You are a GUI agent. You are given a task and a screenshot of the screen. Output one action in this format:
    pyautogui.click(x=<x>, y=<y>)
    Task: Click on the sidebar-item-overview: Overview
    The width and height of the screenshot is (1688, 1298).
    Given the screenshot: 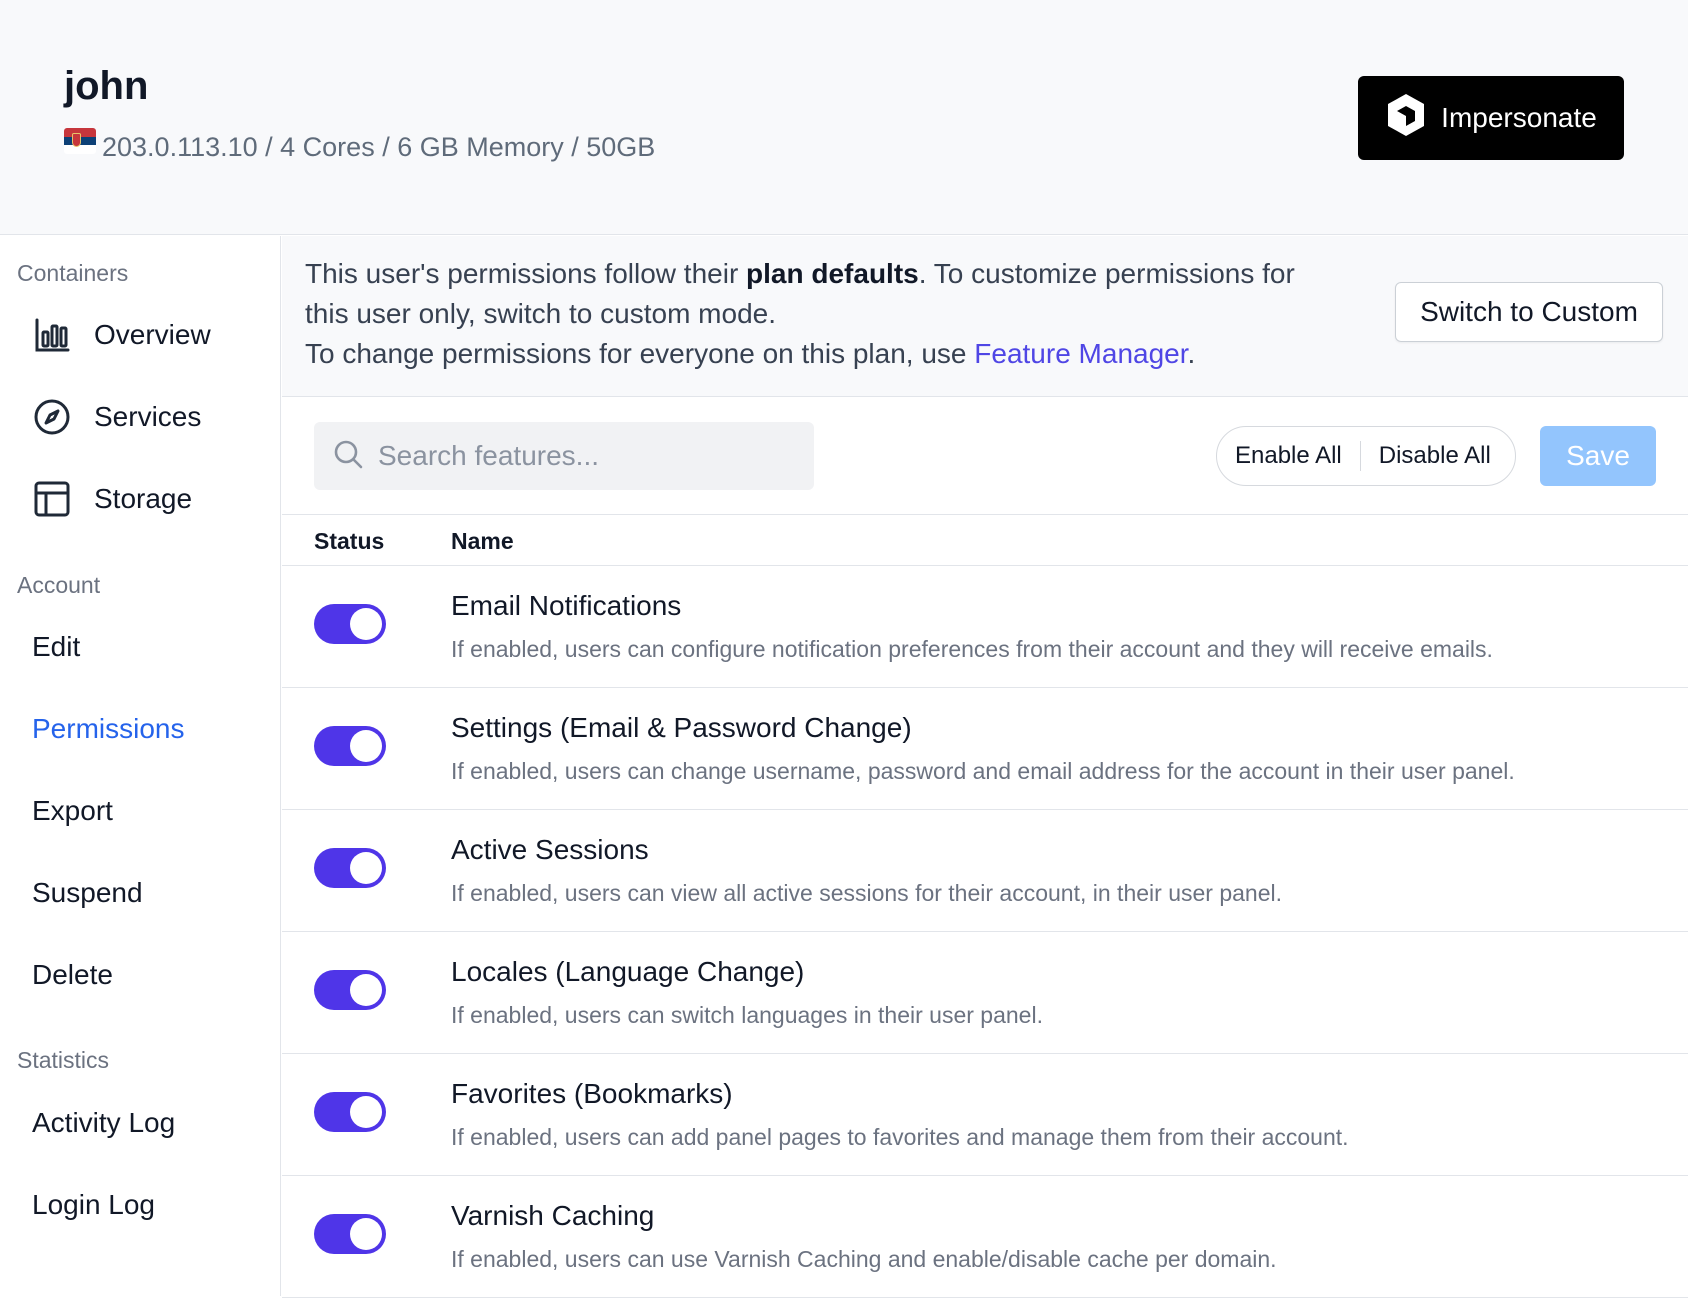 What is the action you would take?
    pyautogui.click(x=121, y=335)
    